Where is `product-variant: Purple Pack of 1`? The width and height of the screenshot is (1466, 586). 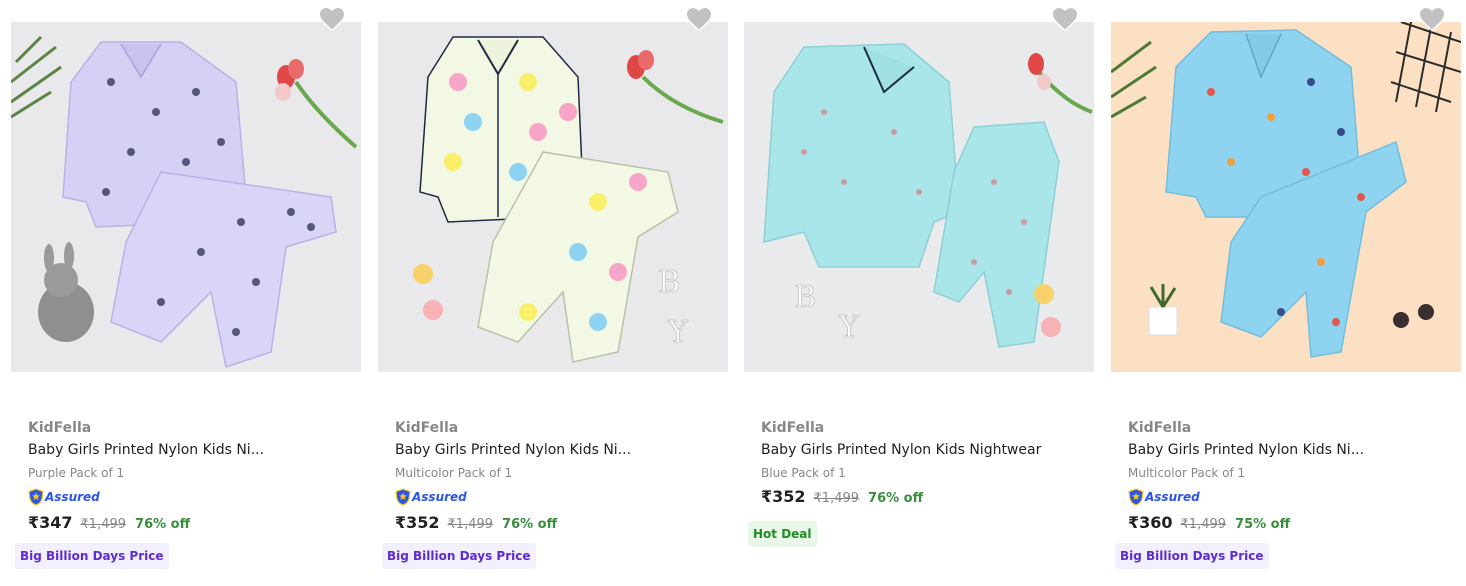
product-variant: Purple Pack of 1 is located at coordinates (76, 473).